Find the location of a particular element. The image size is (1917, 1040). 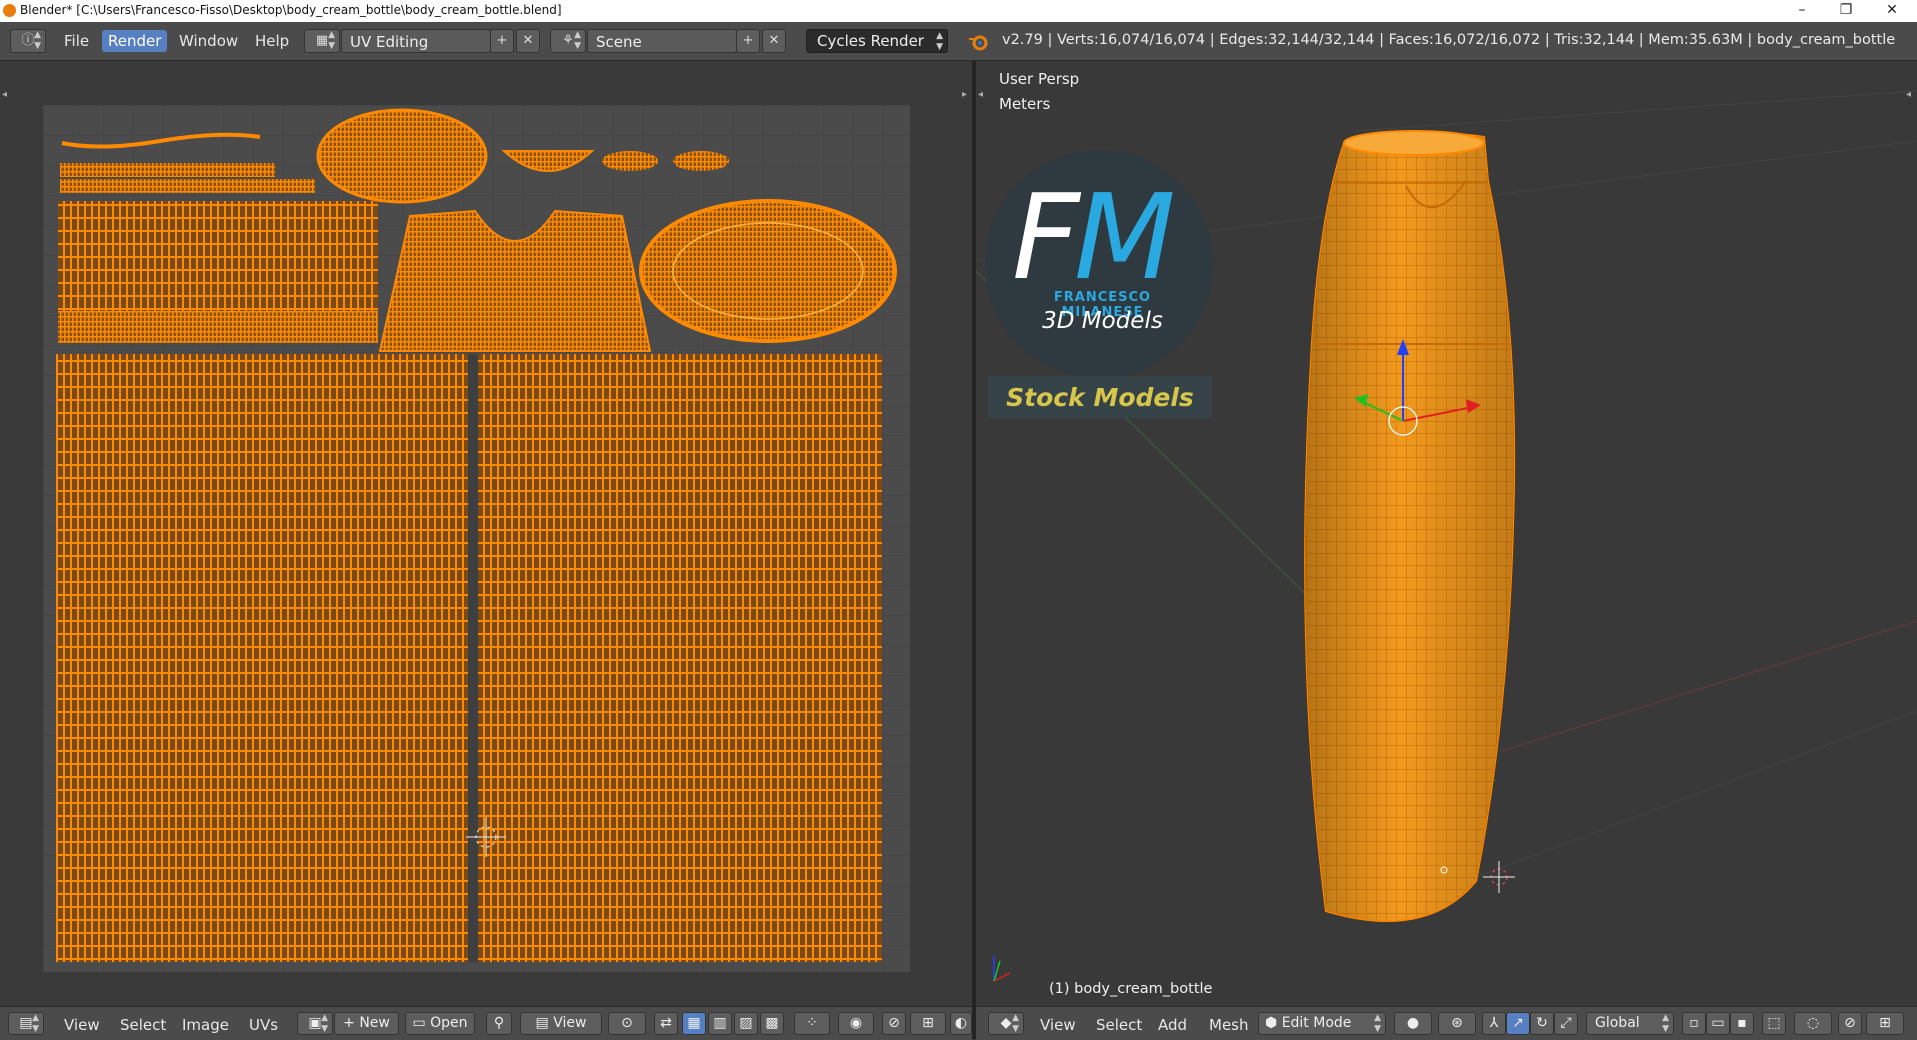

blender-icon is located at coordinates (978, 43).